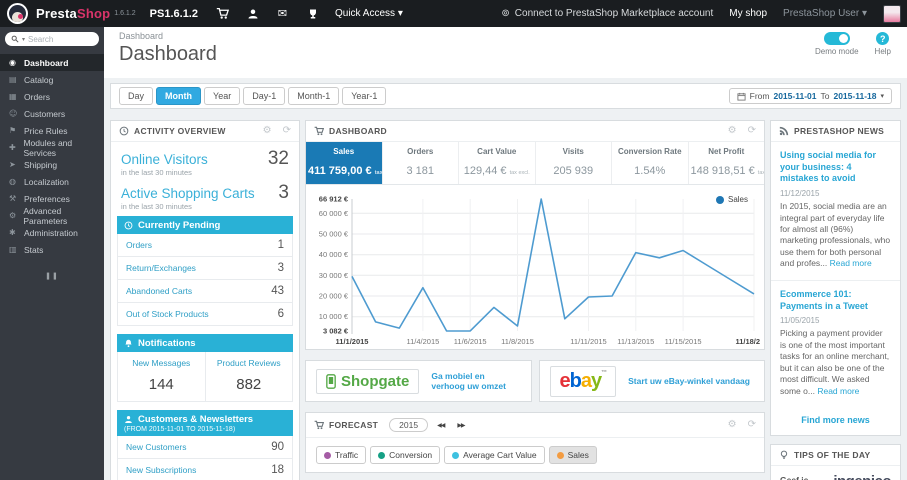 This screenshot has height=480, width=907. I want to click on kpi-net-profit: Net Profit148 918,51 € tax excl., so click(727, 163).